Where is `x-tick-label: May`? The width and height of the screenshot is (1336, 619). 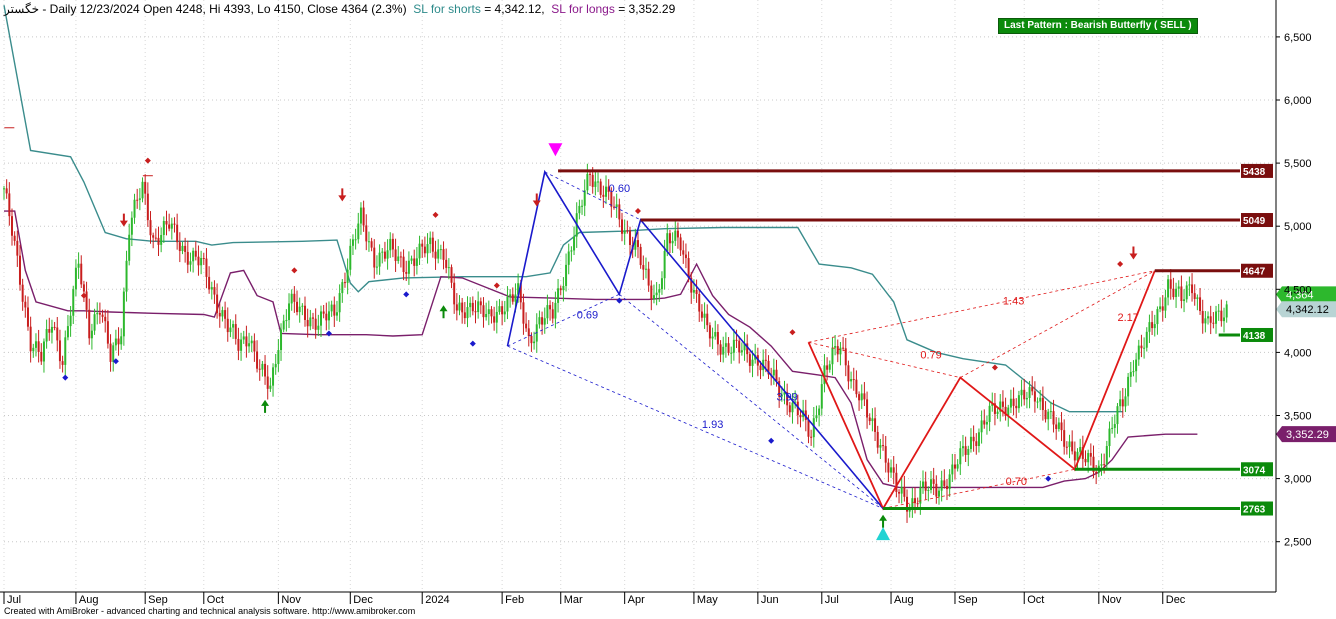
x-tick-label: May is located at coordinates (707, 600).